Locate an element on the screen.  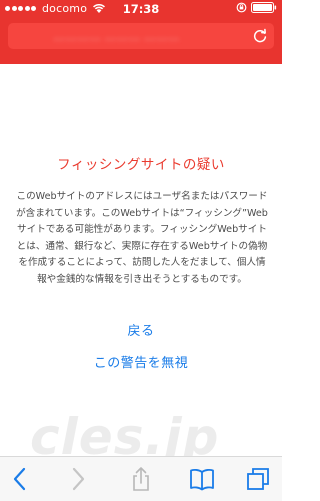
rotation-lock-icon is located at coordinates (241, 7).